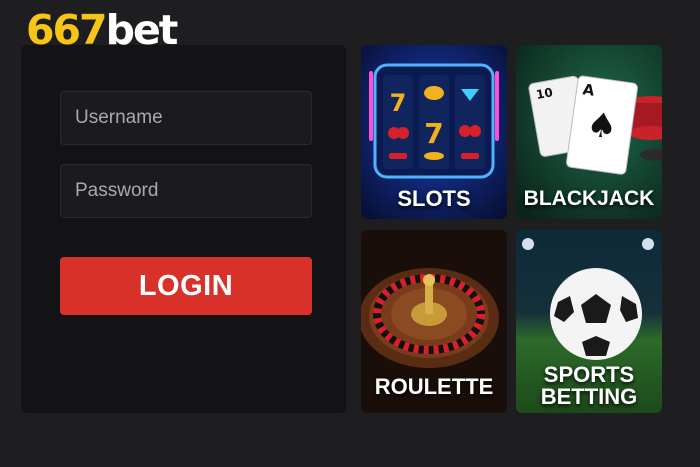 This screenshot has width=700, height=467. I want to click on game-tile-roulette: ROULETTE, so click(434, 321).